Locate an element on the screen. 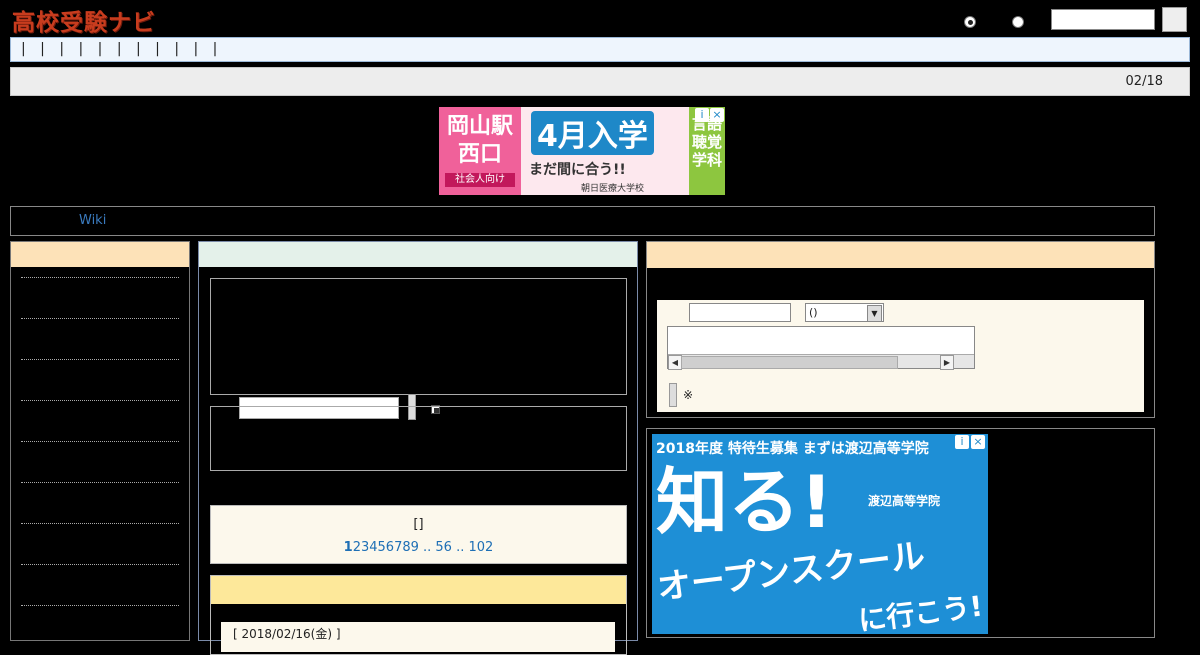  ad-left-sub: 社会人向け is located at coordinates (480, 180).